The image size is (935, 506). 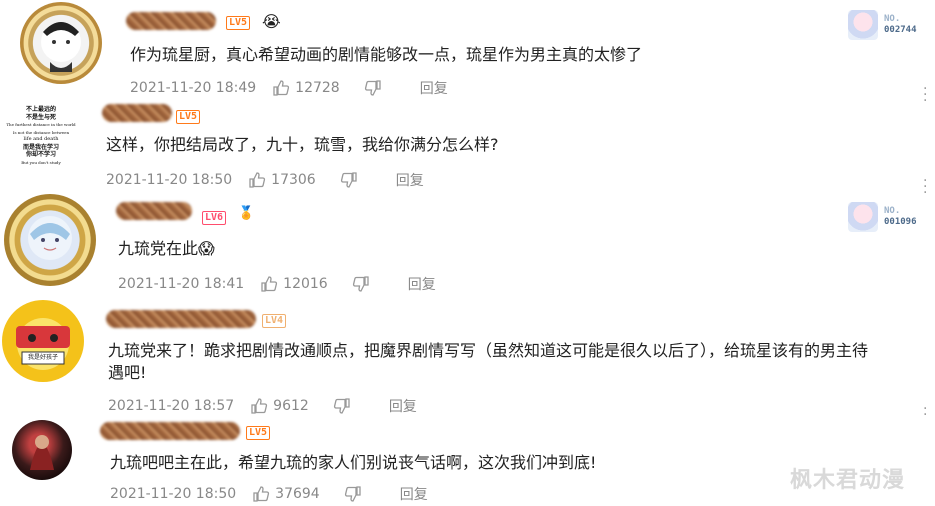 What do you see at coordinates (193, 88) in the screenshot?
I see `comment-time: 2021-11-20 18:49` at bounding box center [193, 88].